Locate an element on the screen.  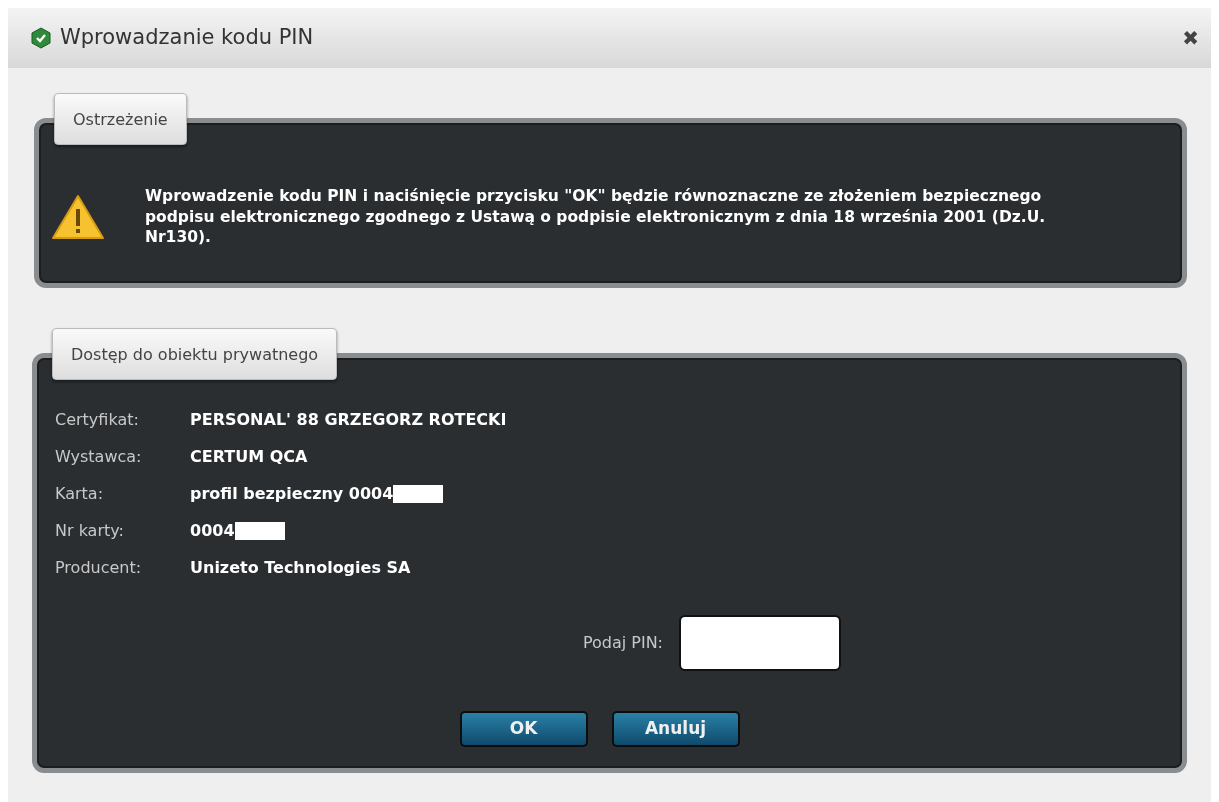
field-value: CERTUM QCA is located at coordinates (249, 457).